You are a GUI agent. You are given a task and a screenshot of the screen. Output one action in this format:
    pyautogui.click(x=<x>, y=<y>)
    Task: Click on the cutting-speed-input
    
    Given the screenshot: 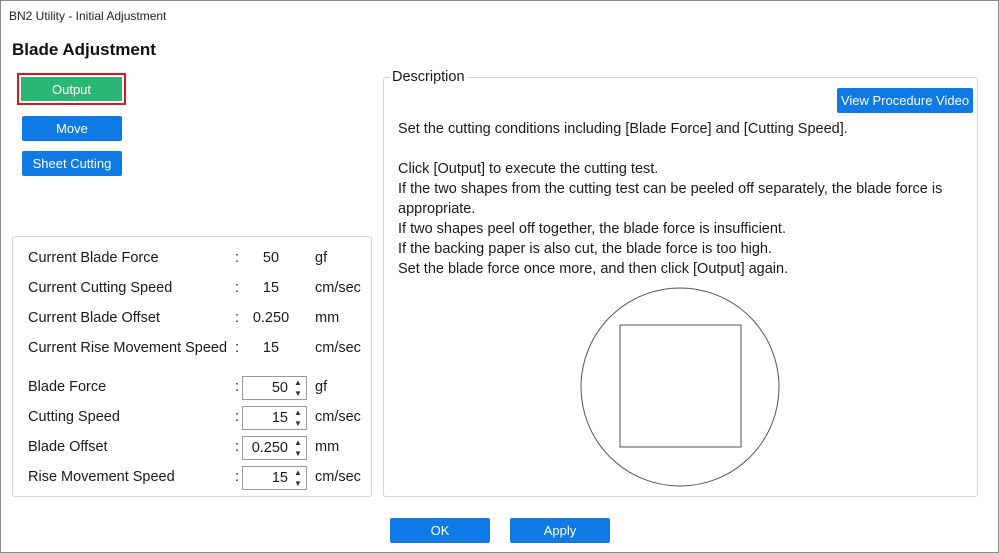 What is the action you would take?
    pyautogui.click(x=267, y=418)
    